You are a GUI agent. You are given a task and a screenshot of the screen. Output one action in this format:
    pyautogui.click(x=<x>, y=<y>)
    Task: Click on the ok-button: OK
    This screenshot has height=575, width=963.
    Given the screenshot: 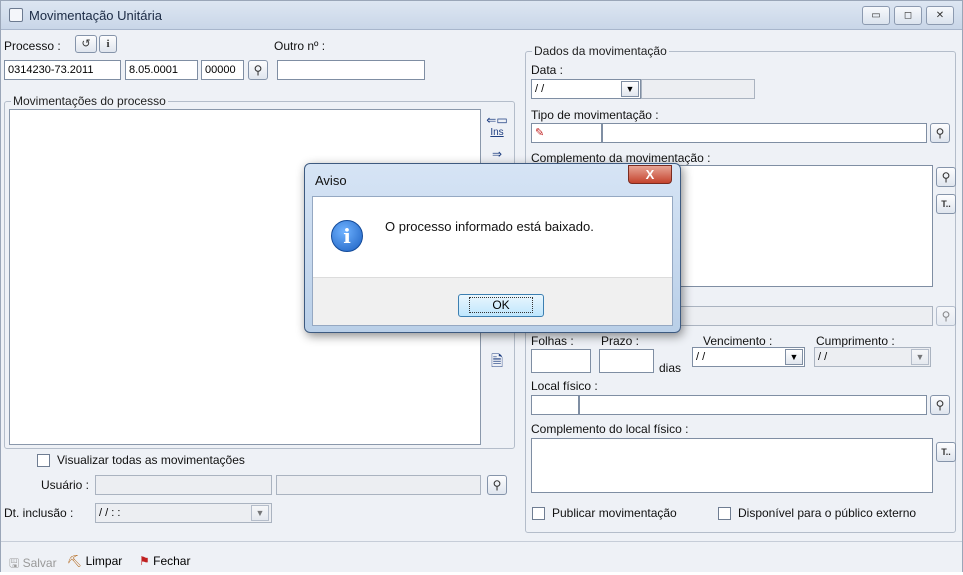 What is the action you would take?
    pyautogui.click(x=501, y=305)
    